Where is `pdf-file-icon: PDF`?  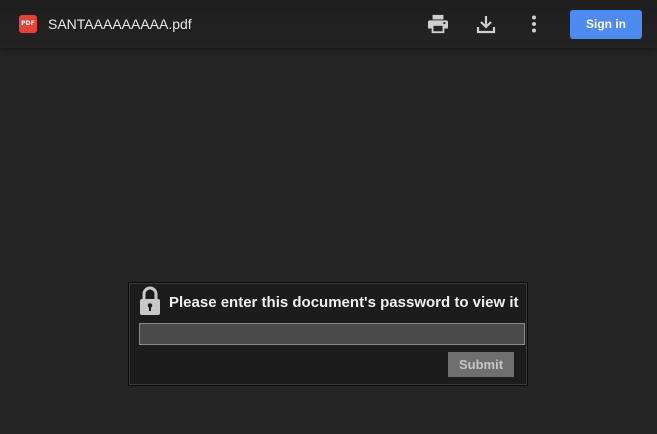 pdf-file-icon: PDF is located at coordinates (28, 24).